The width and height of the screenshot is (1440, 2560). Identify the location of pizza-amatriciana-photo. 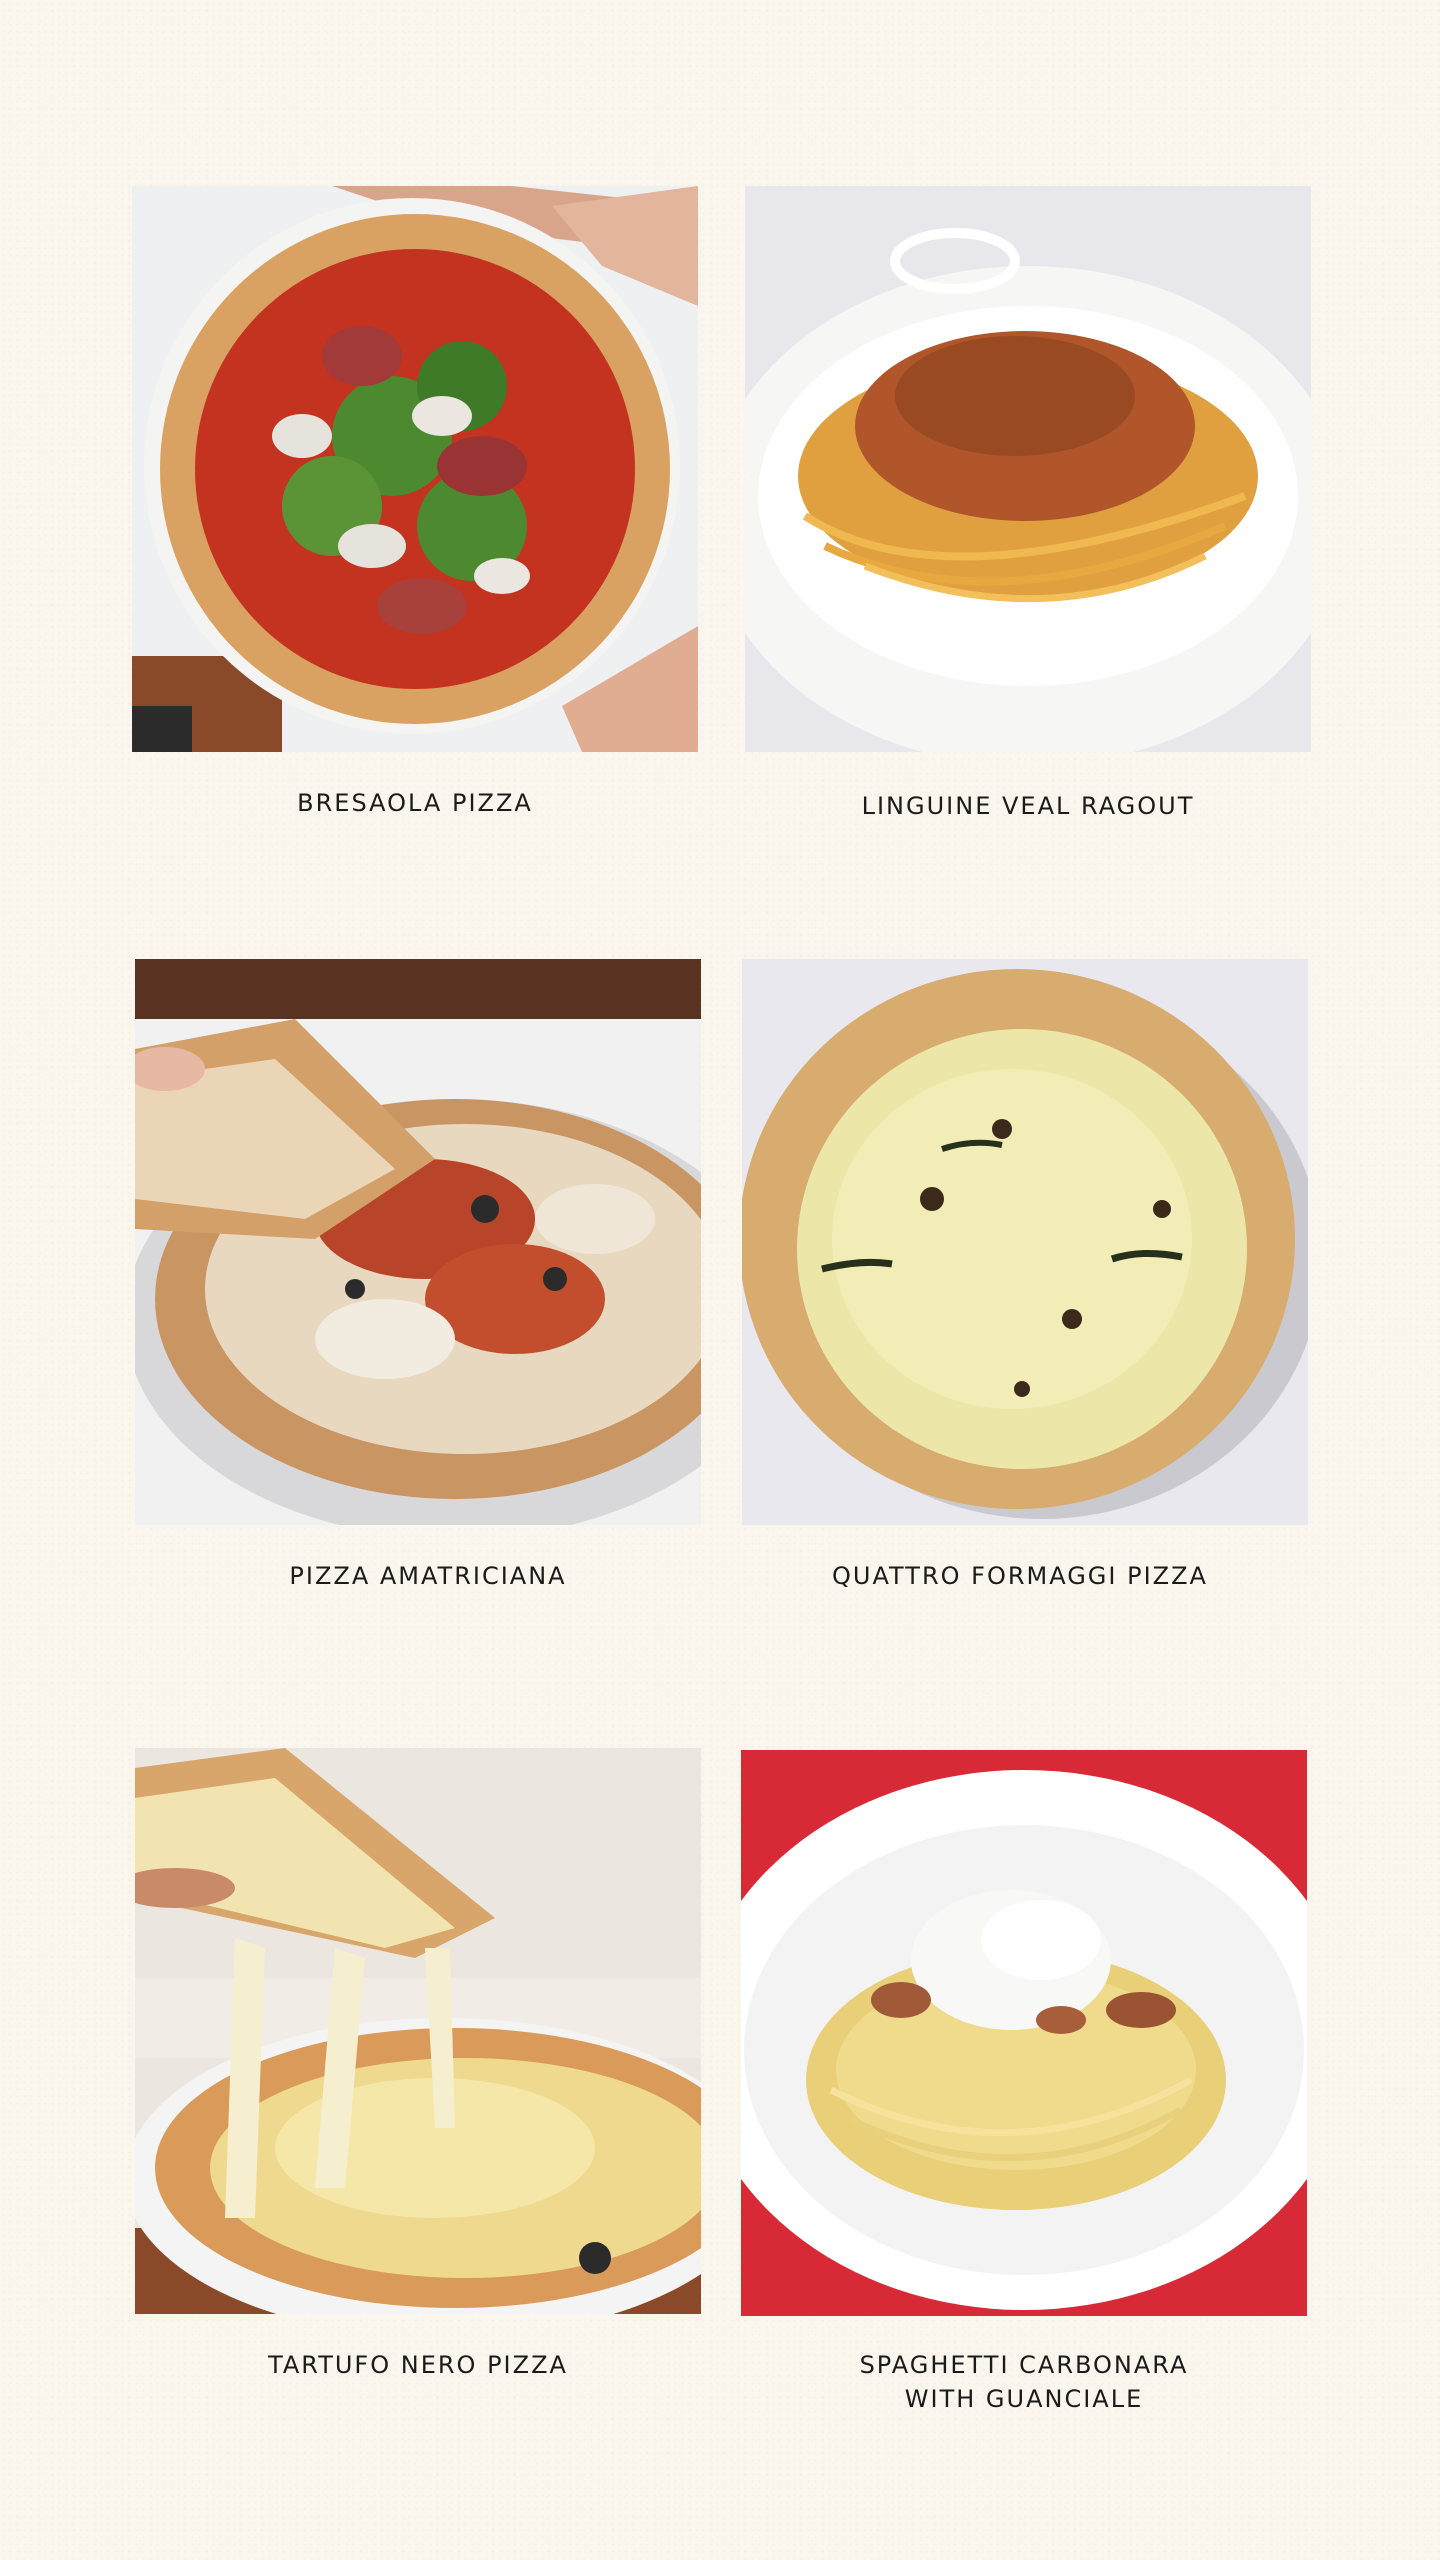
(418, 1242).